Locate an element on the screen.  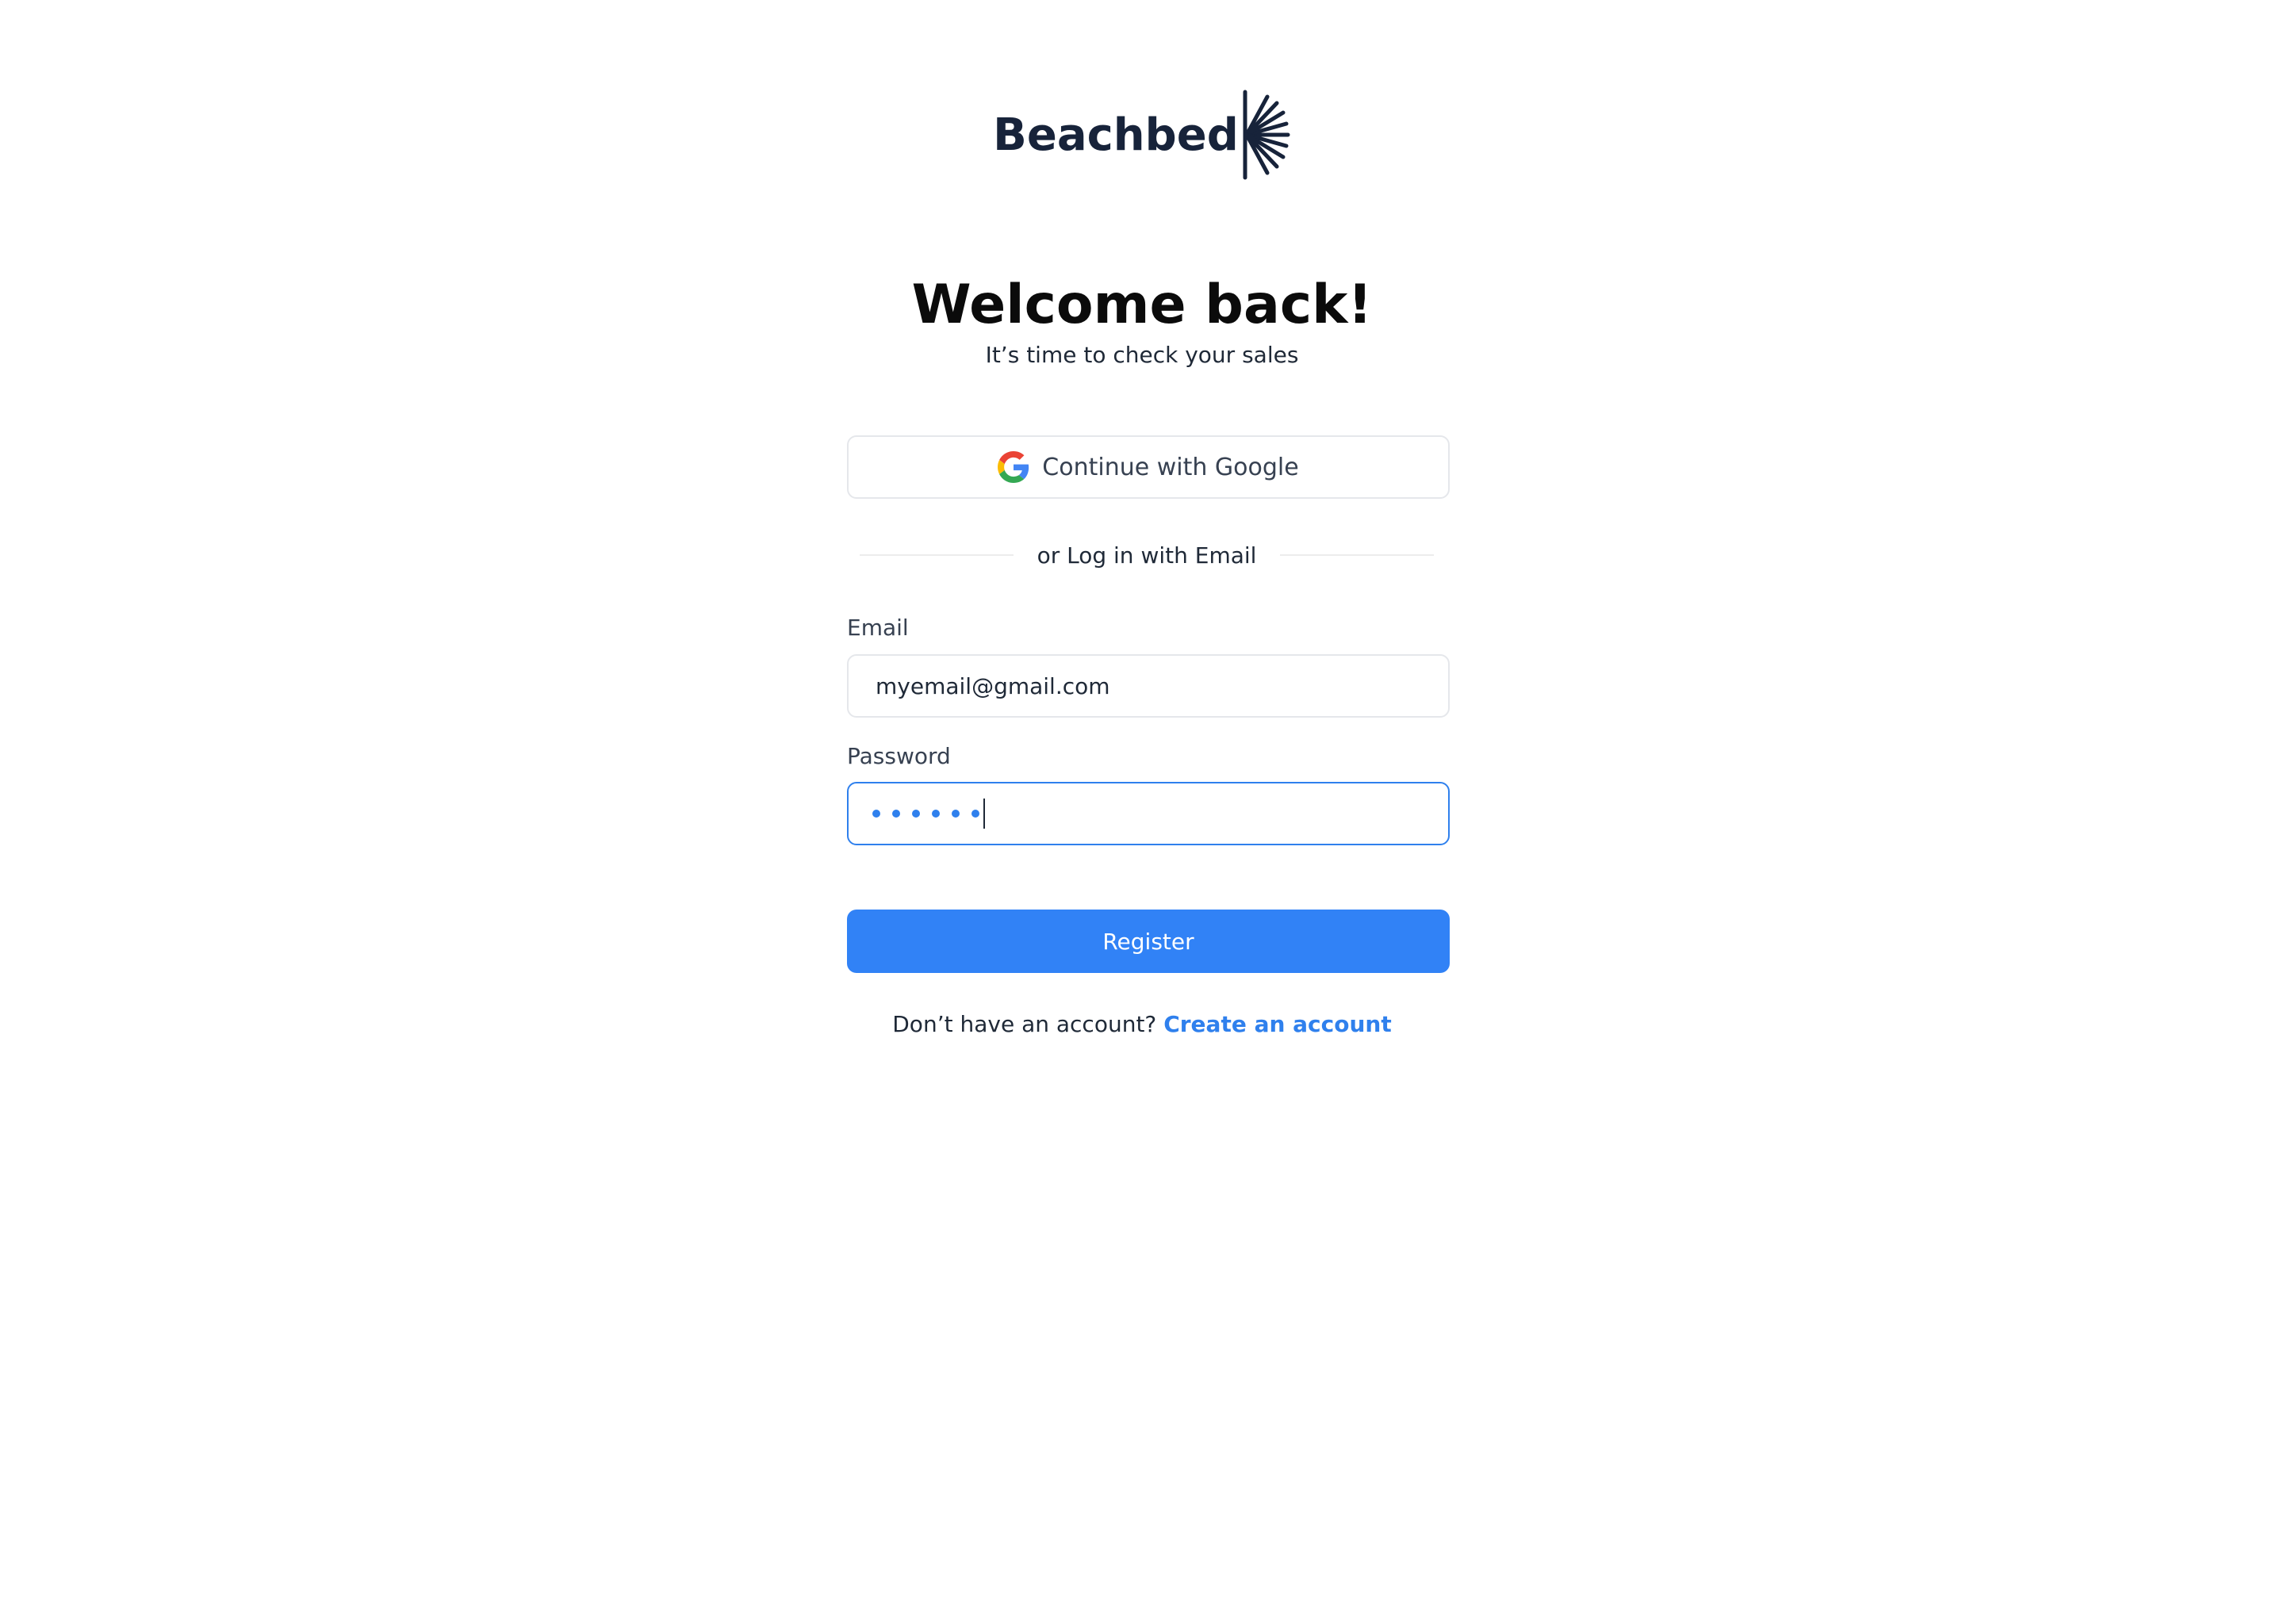
signup-prompt-row: Don’t have an account? Create an account is located at coordinates (1142, 1024).